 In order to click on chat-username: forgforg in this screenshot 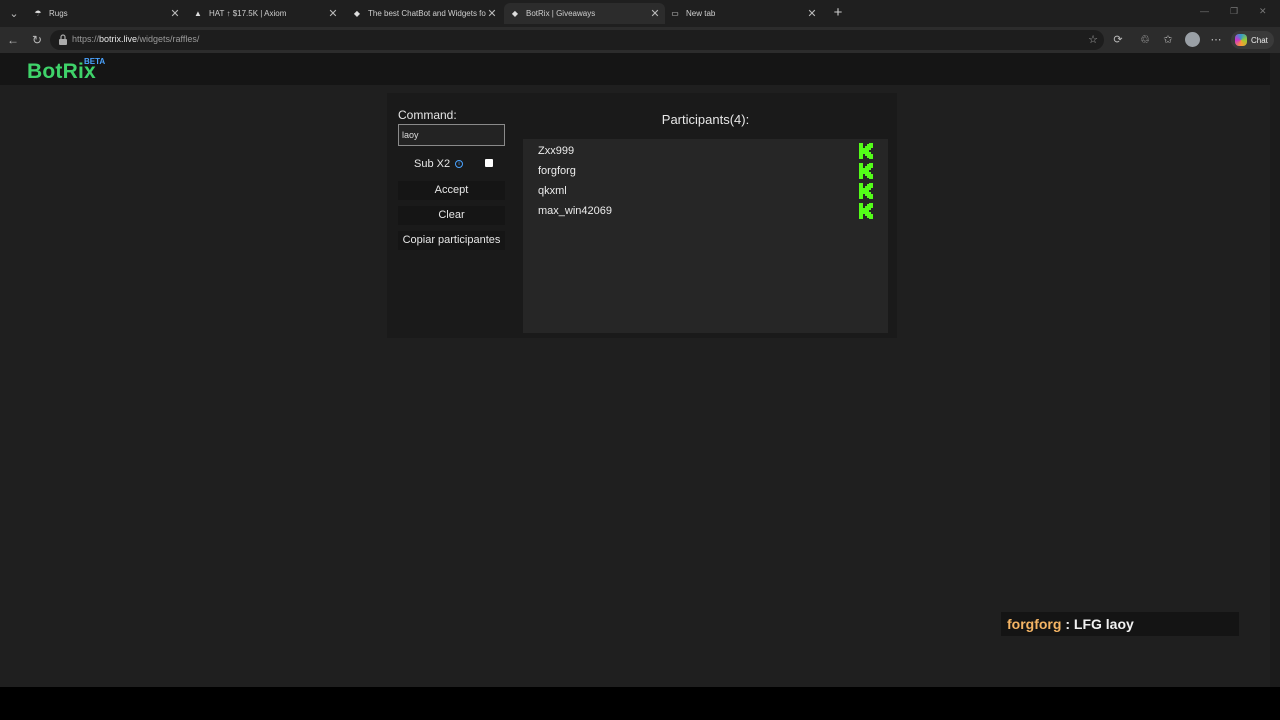, I will do `click(1034, 624)`.